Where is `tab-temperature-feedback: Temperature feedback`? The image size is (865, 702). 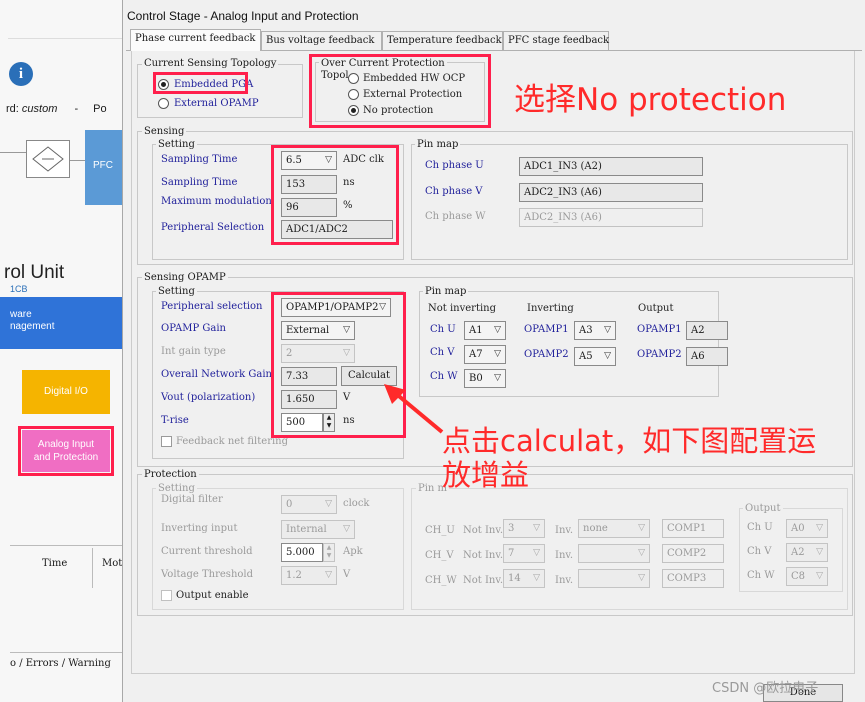 tab-temperature-feedback: Temperature feedback is located at coordinates (442, 41).